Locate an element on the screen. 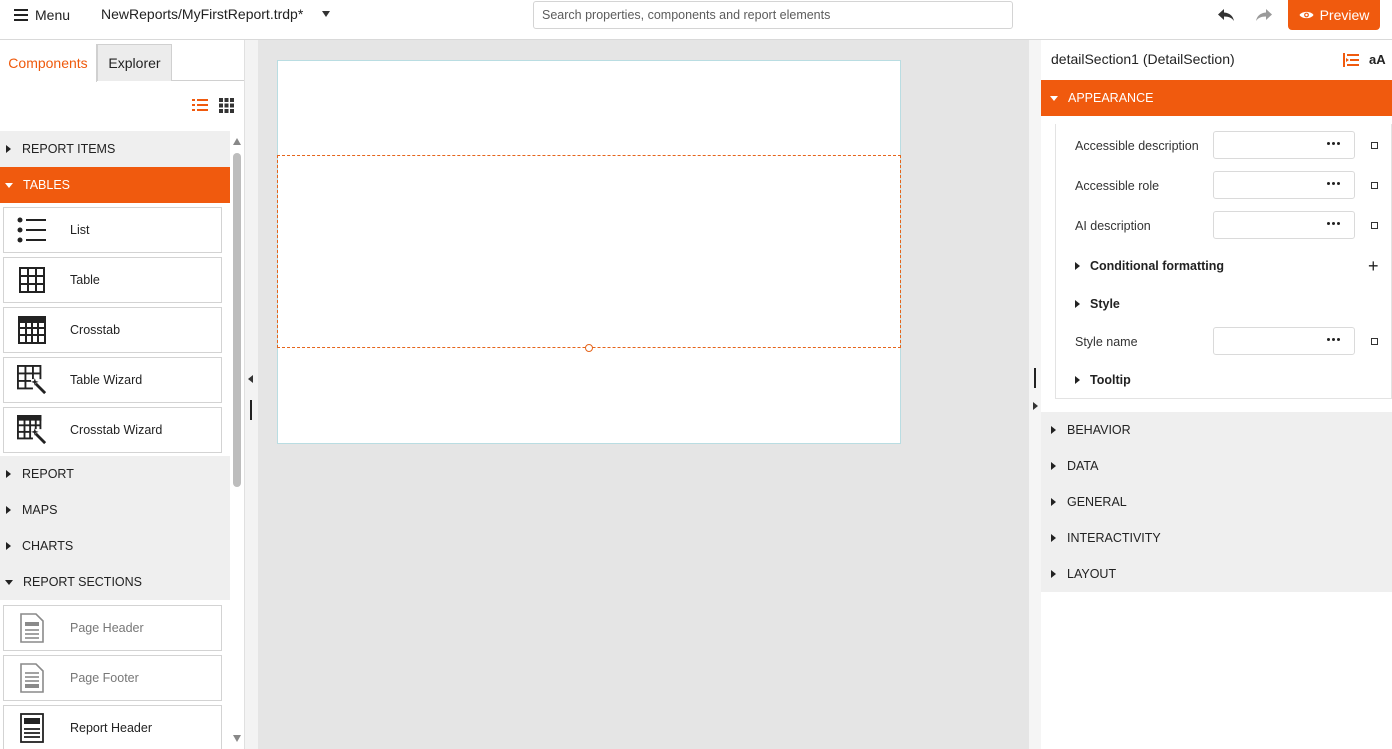  component-label: Crosstab is located at coordinates (95, 330).